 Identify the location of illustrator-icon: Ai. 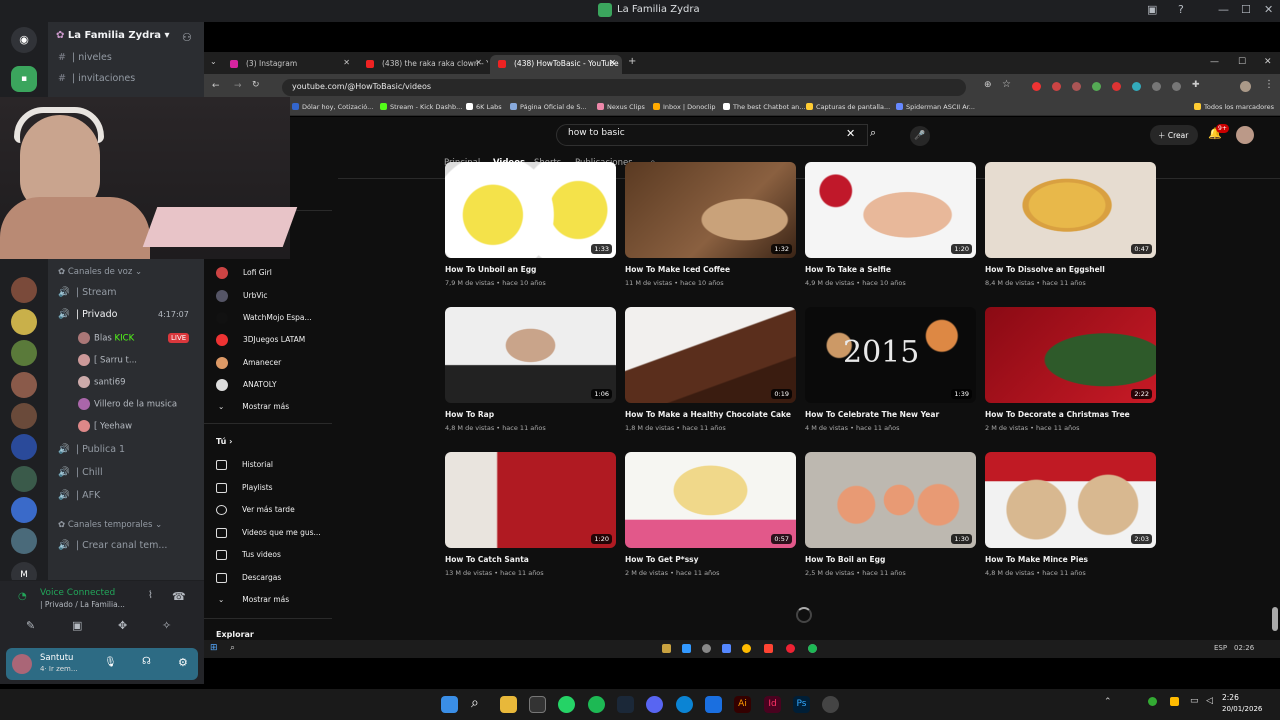
(742, 704).